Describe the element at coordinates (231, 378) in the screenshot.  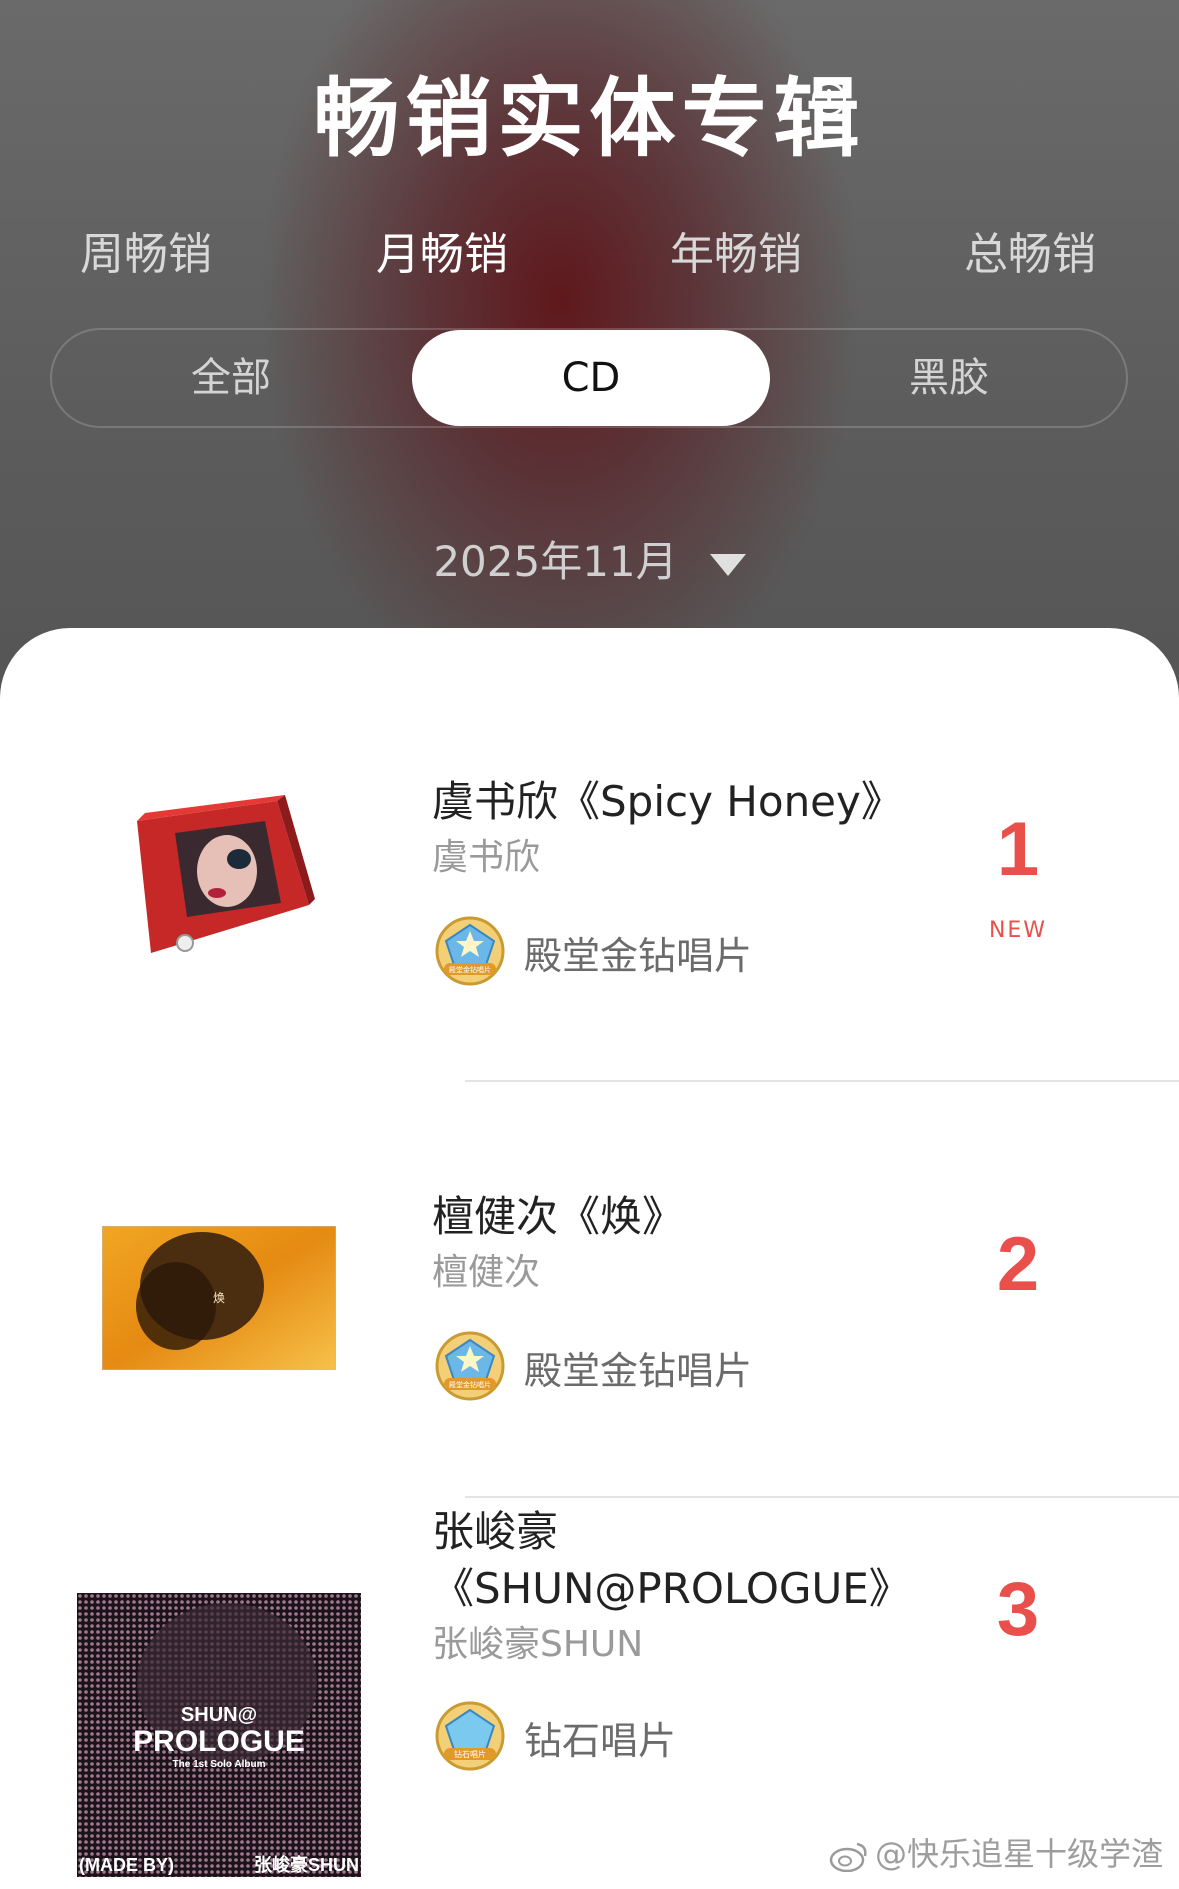
I see `segment-all: 全部` at that location.